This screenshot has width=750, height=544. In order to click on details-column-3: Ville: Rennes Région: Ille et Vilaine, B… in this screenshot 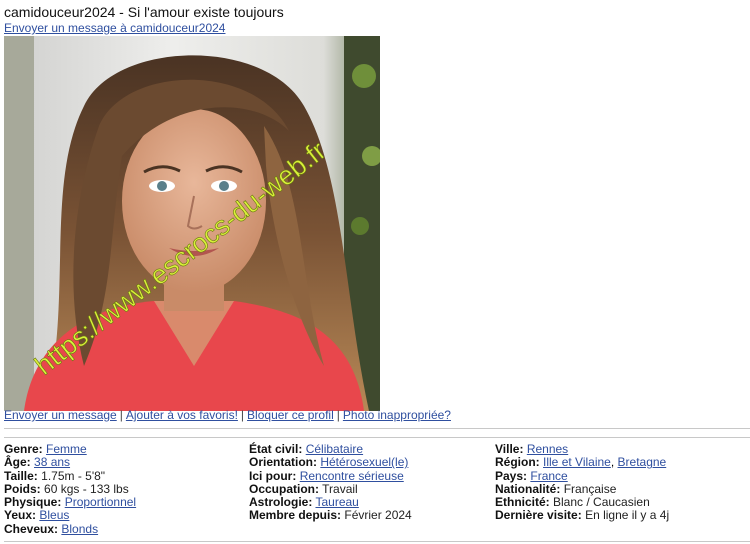, I will do `click(582, 482)`.